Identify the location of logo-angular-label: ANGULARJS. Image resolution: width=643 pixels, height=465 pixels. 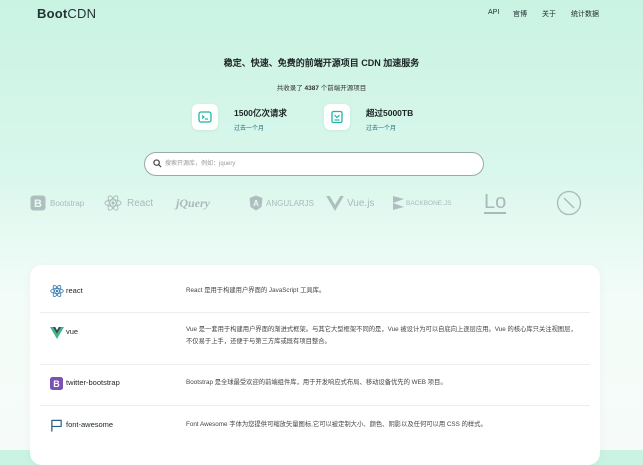
(290, 203).